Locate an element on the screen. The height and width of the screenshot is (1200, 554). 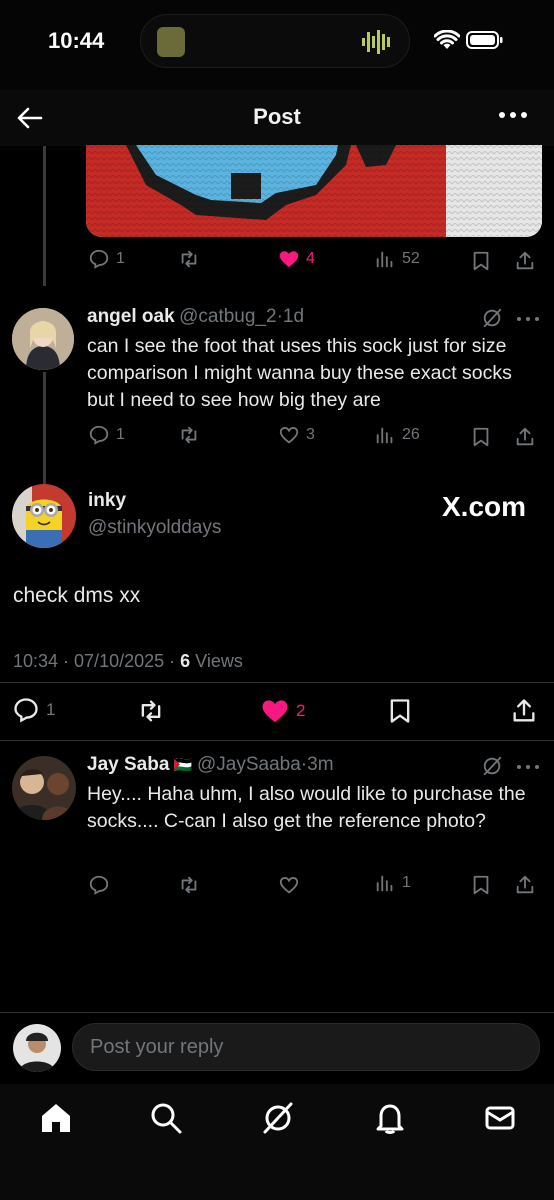
views-count: 26 is located at coordinates (411, 434).